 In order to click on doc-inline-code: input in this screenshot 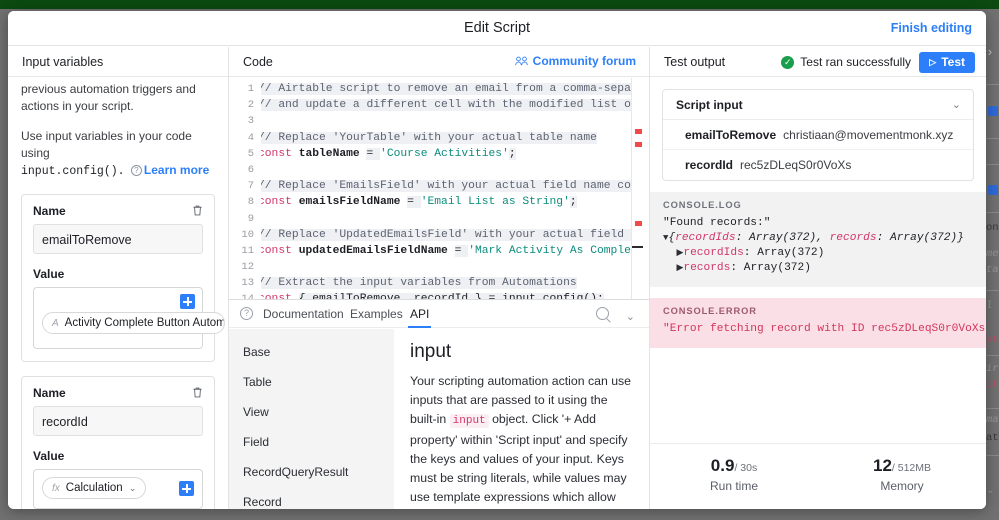, I will do `click(469, 421)`.